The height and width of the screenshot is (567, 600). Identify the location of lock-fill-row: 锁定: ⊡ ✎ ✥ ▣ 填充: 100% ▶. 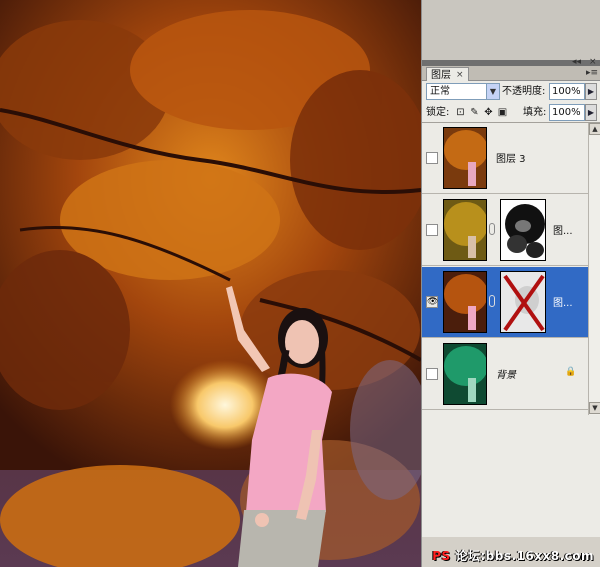
(511, 113).